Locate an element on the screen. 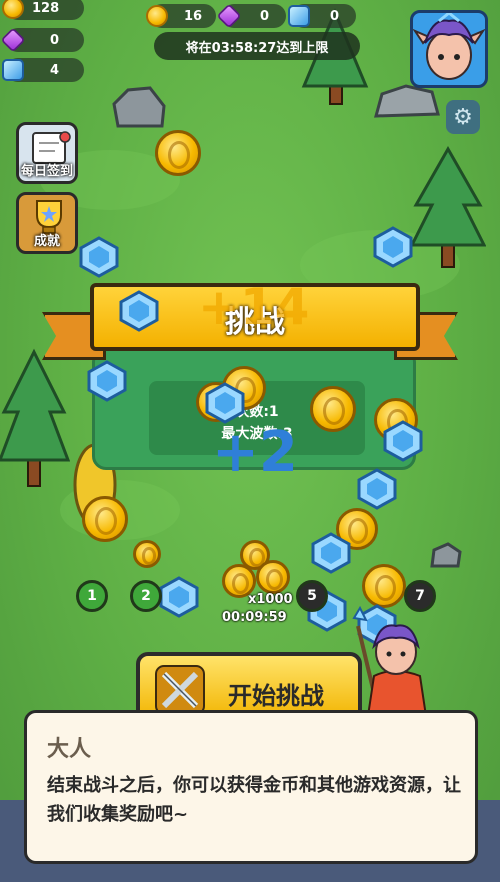 The width and height of the screenshot is (500, 882). elf-hero-icon is located at coordinates (390, 661).